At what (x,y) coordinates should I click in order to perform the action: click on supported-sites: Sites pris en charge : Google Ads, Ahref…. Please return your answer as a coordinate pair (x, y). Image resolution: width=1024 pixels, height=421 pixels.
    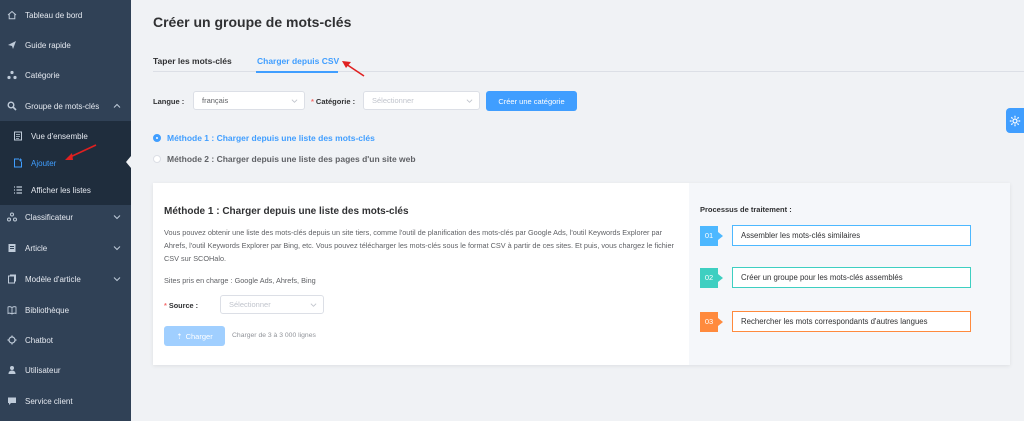
    Looking at the image, I should click on (240, 280).